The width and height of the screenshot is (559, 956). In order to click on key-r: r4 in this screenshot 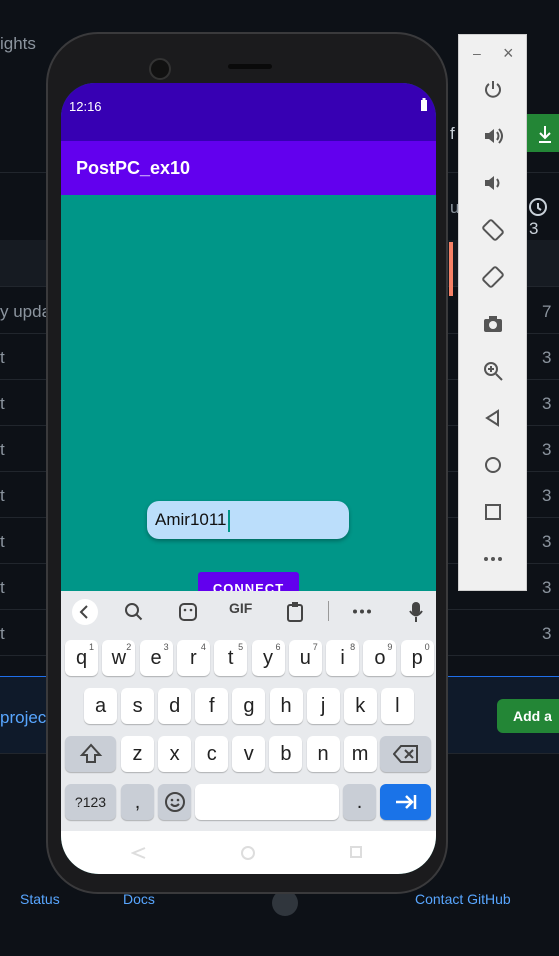, I will do `click(193, 658)`.